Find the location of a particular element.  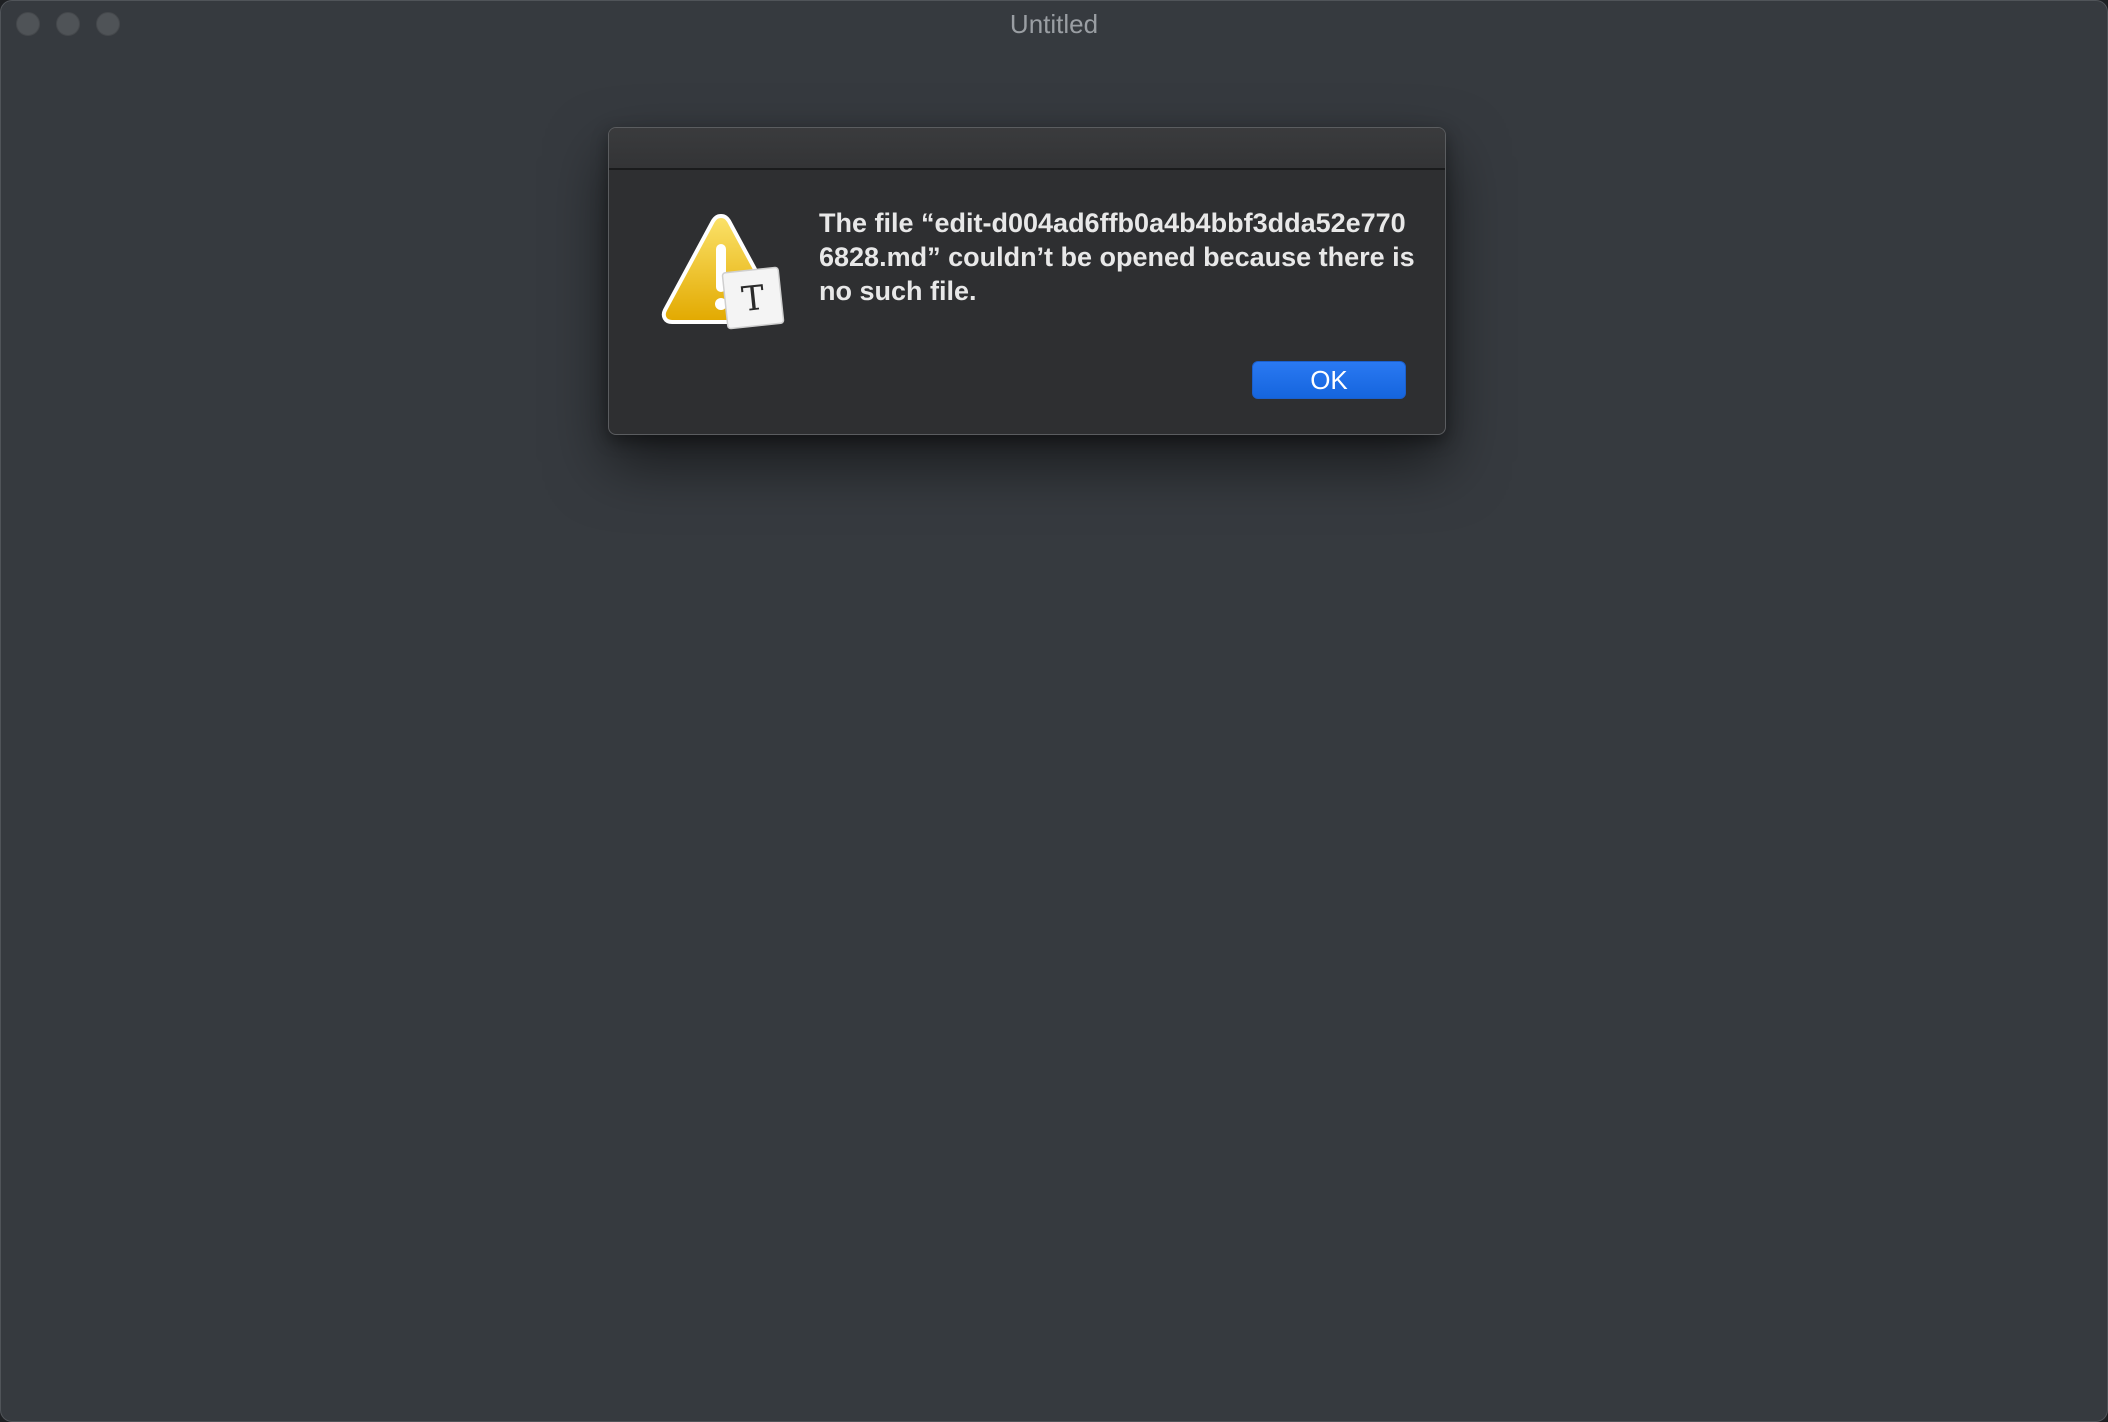

document-badge-letter: T is located at coordinates (753, 299).